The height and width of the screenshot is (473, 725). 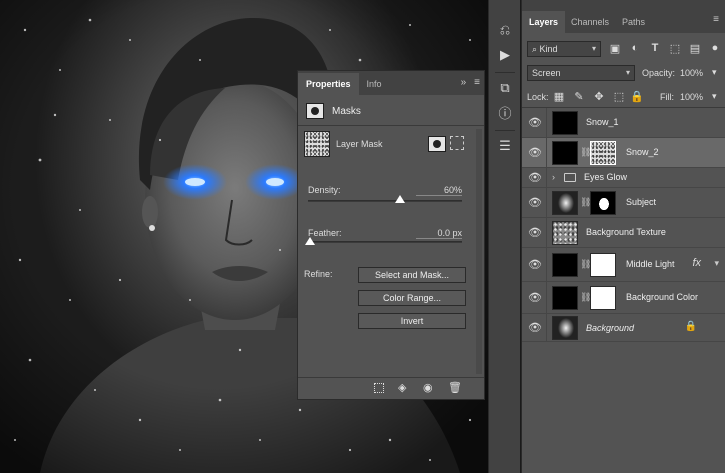 What do you see at coordinates (623, 265) in the screenshot?
I see `layer-row-middle-light: 👁 ⛓ Middle Light fx ▾` at bounding box center [623, 265].